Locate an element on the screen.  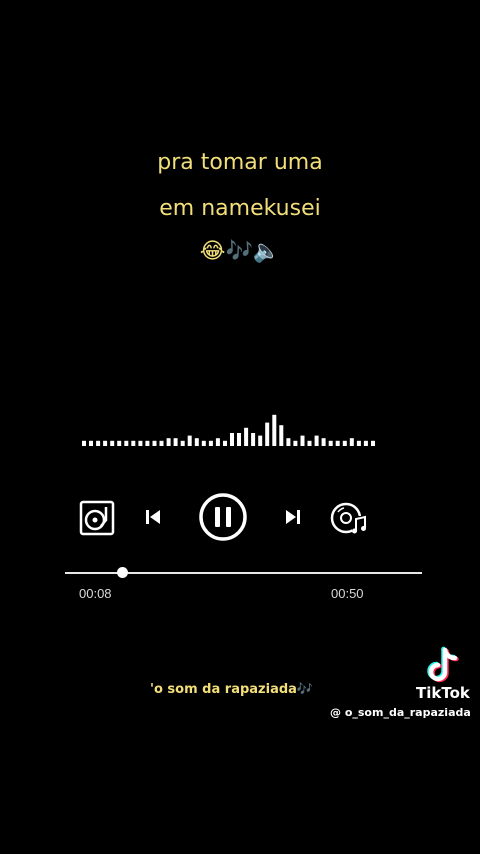
skip-next-icon is located at coordinates (293, 517).